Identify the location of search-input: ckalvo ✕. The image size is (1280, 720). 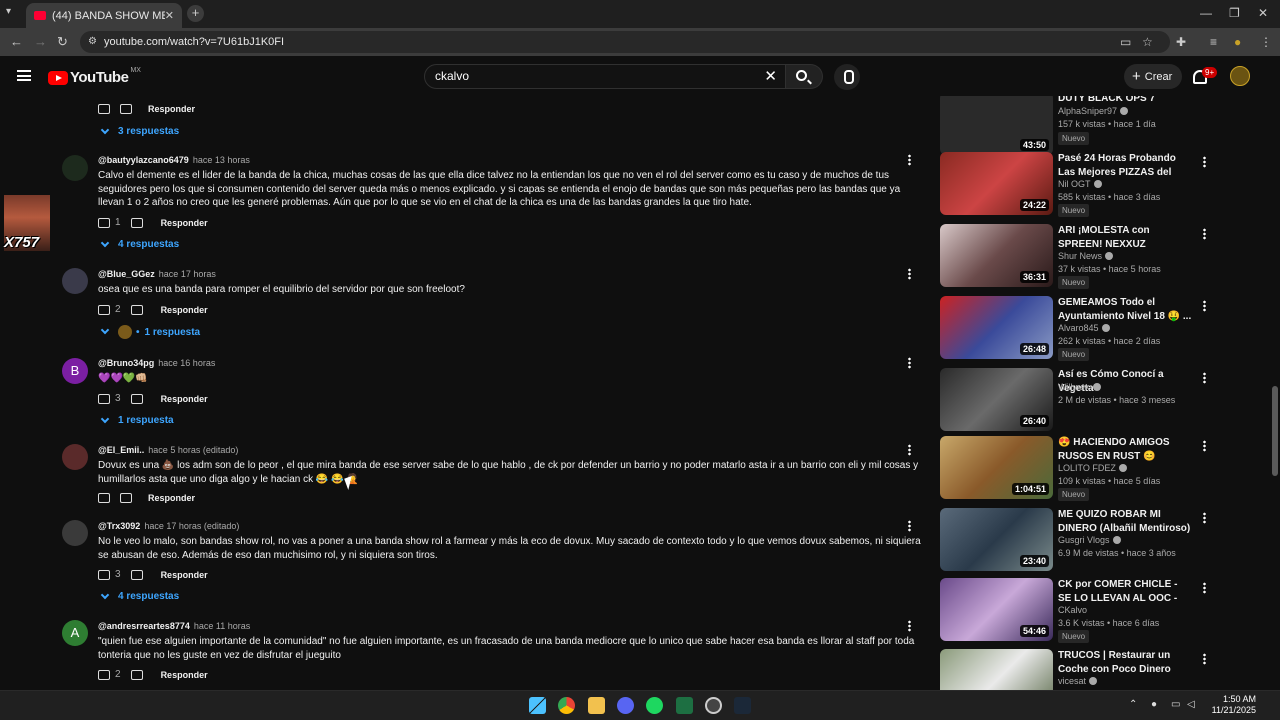
(605, 76).